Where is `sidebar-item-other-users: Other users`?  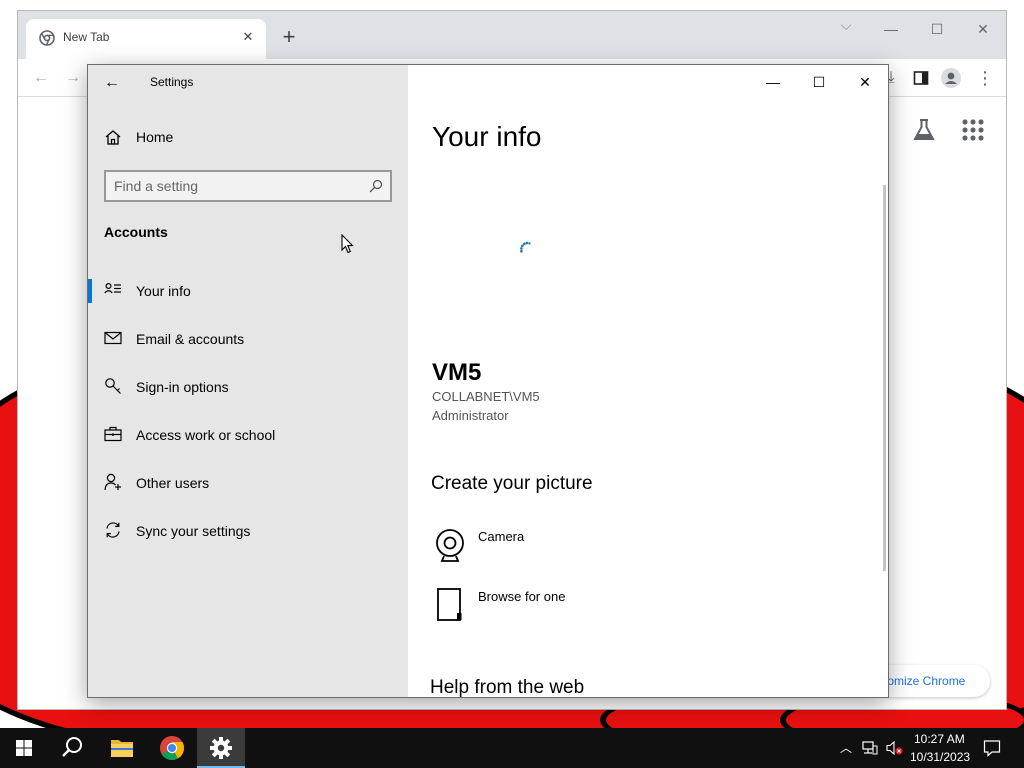
sidebar-item-other-users: Other users is located at coordinates (248, 483).